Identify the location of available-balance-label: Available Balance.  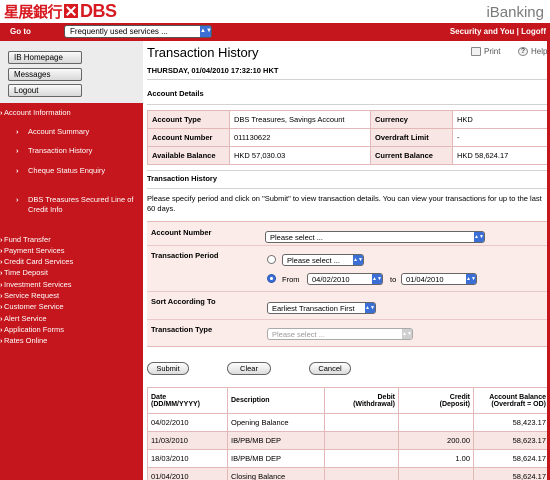
(188, 155).